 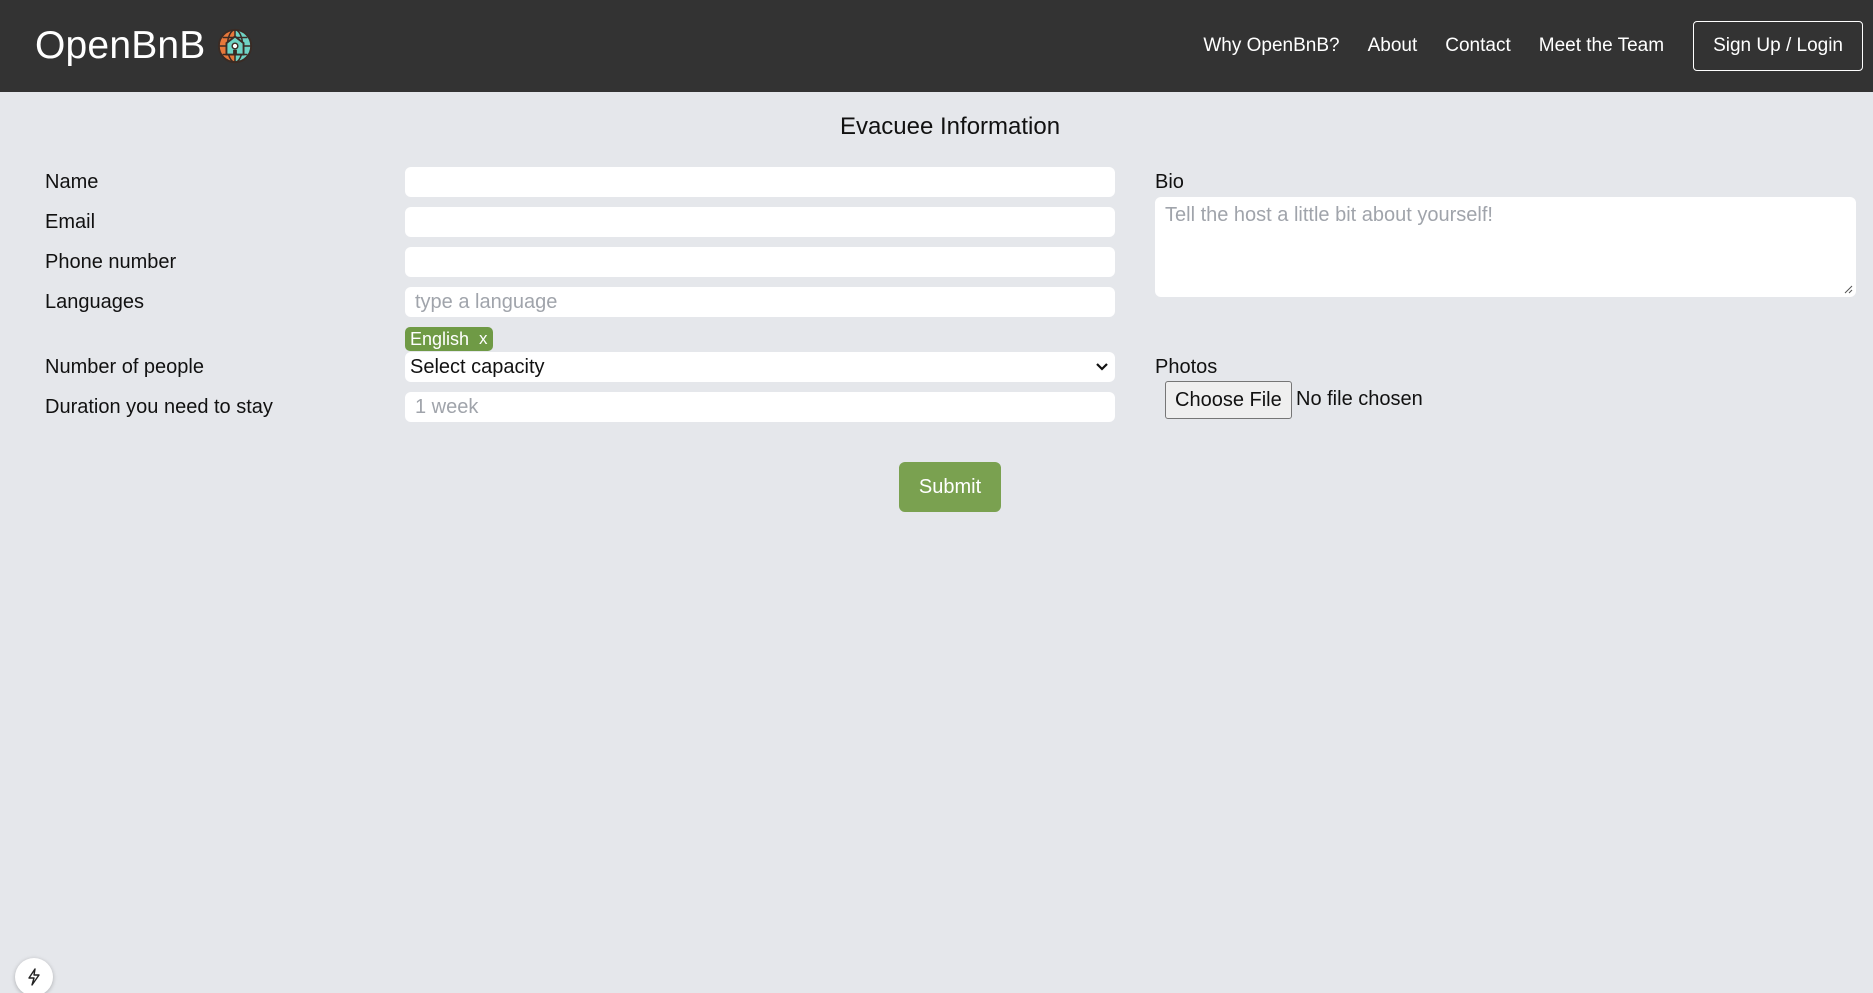 I want to click on capacity-select: Select capacity, so click(x=760, y=367).